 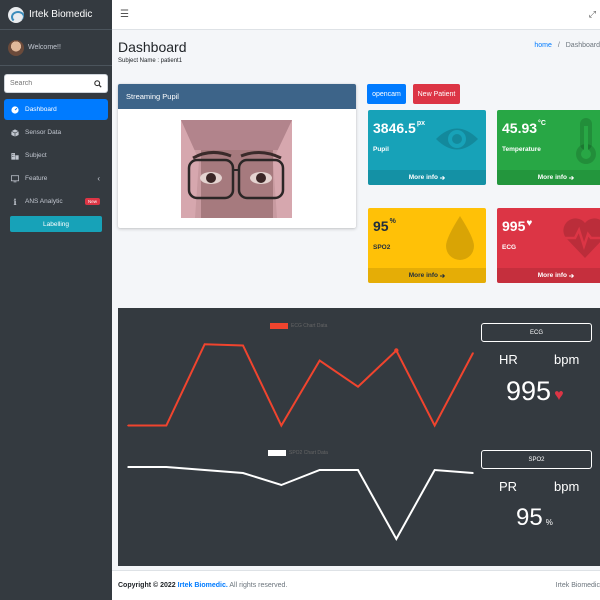 I want to click on eye-icon, so click(x=457, y=139).